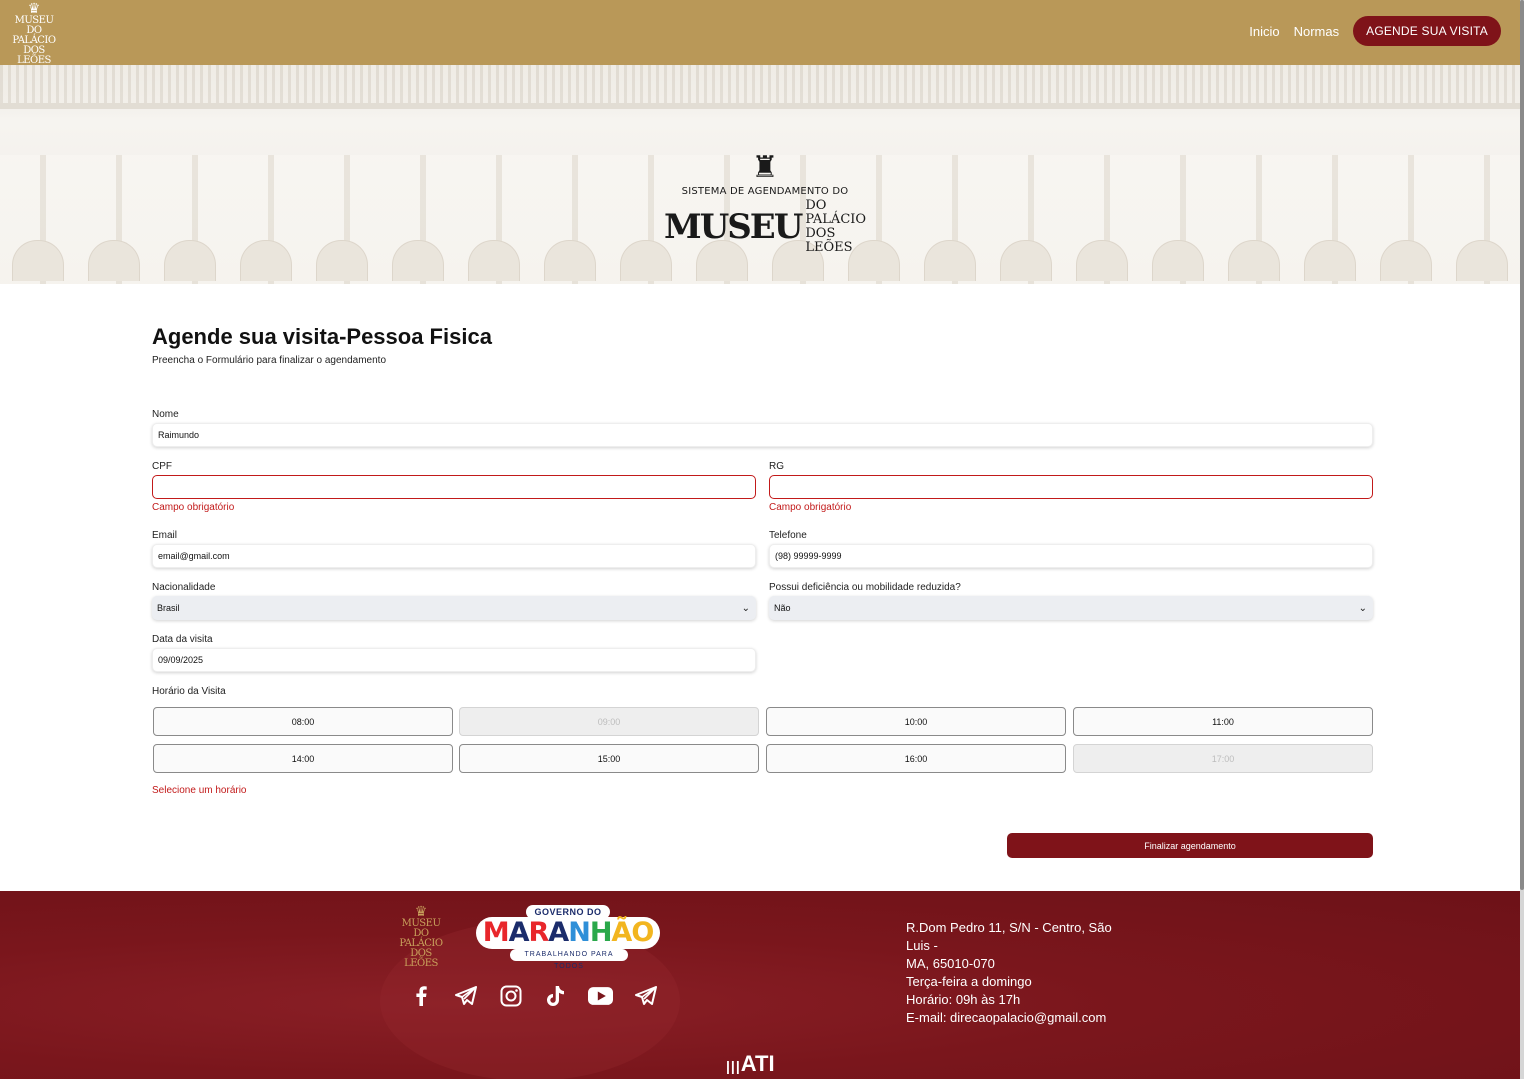 The height and width of the screenshot is (1079, 1524). I want to click on gov-tagline: TRABALHANDO PARA TODOS, so click(569, 959).